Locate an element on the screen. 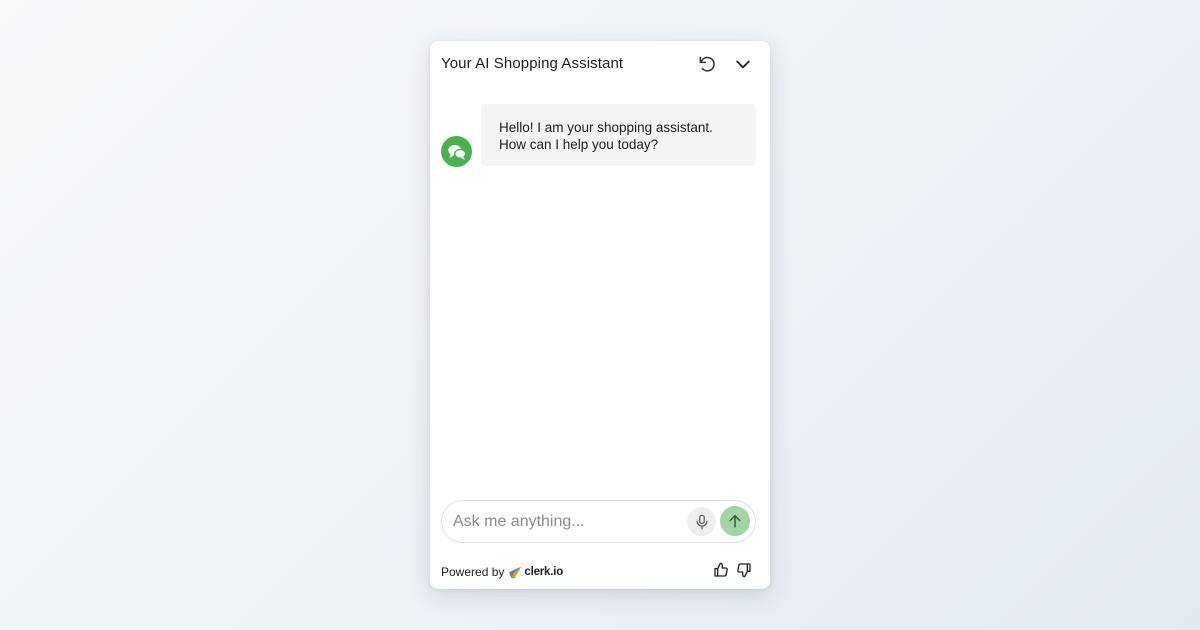 This screenshot has height=630, width=1200. bot-message-line-2: How can I help you today? is located at coordinates (579, 144).